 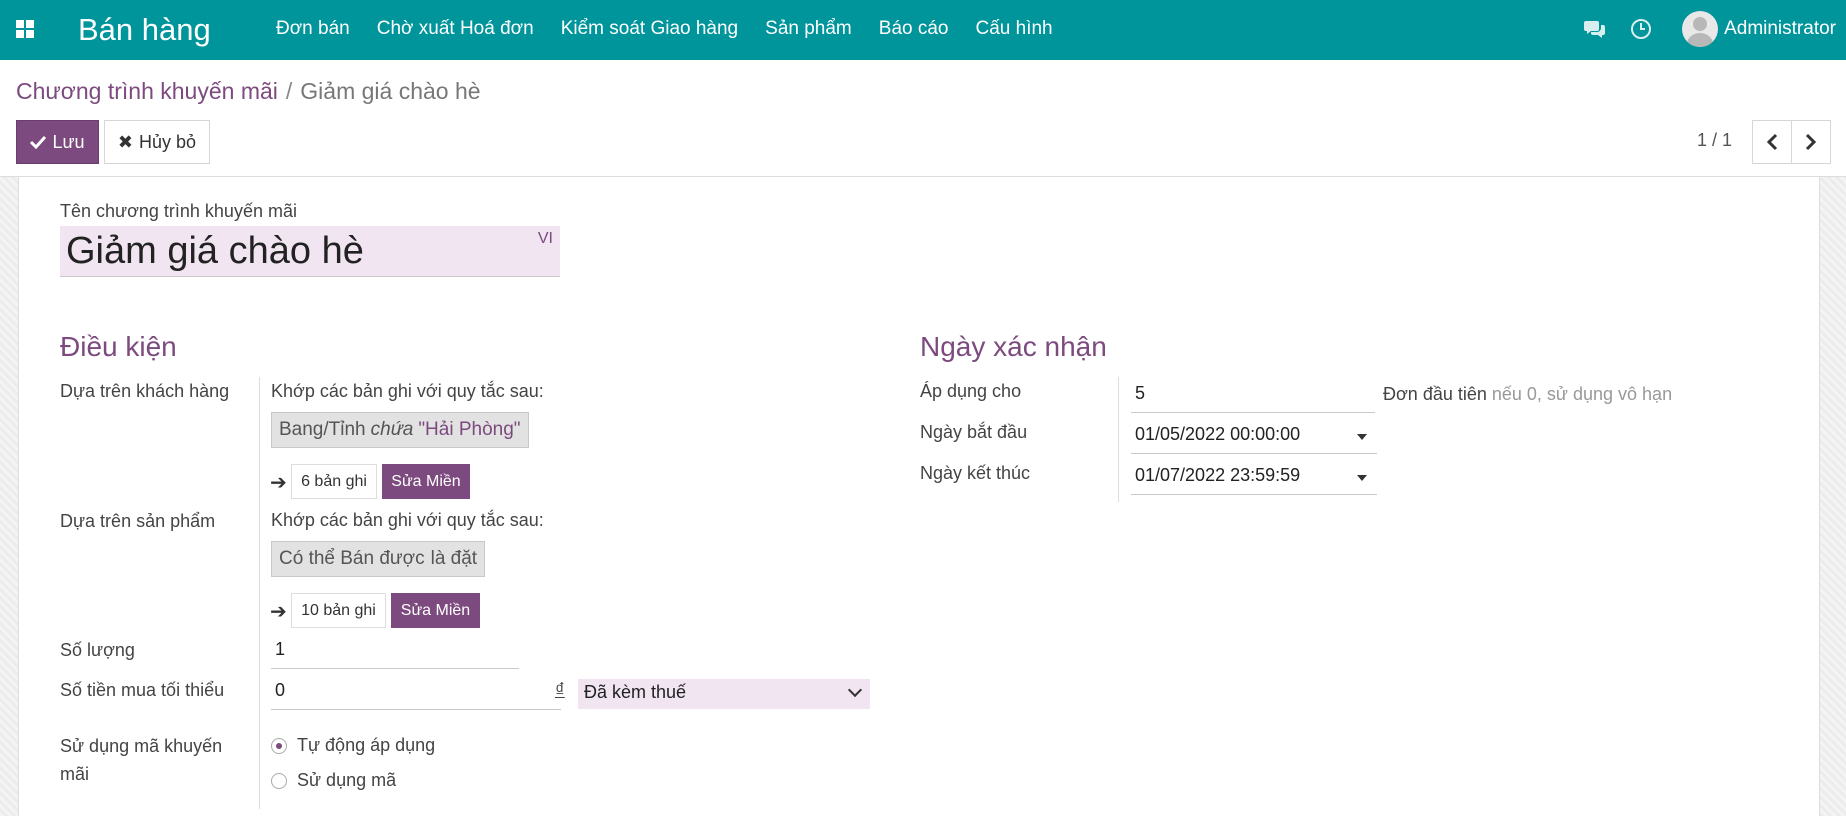 I want to click on product-records-button: 10 bản ghi, so click(x=338, y=610).